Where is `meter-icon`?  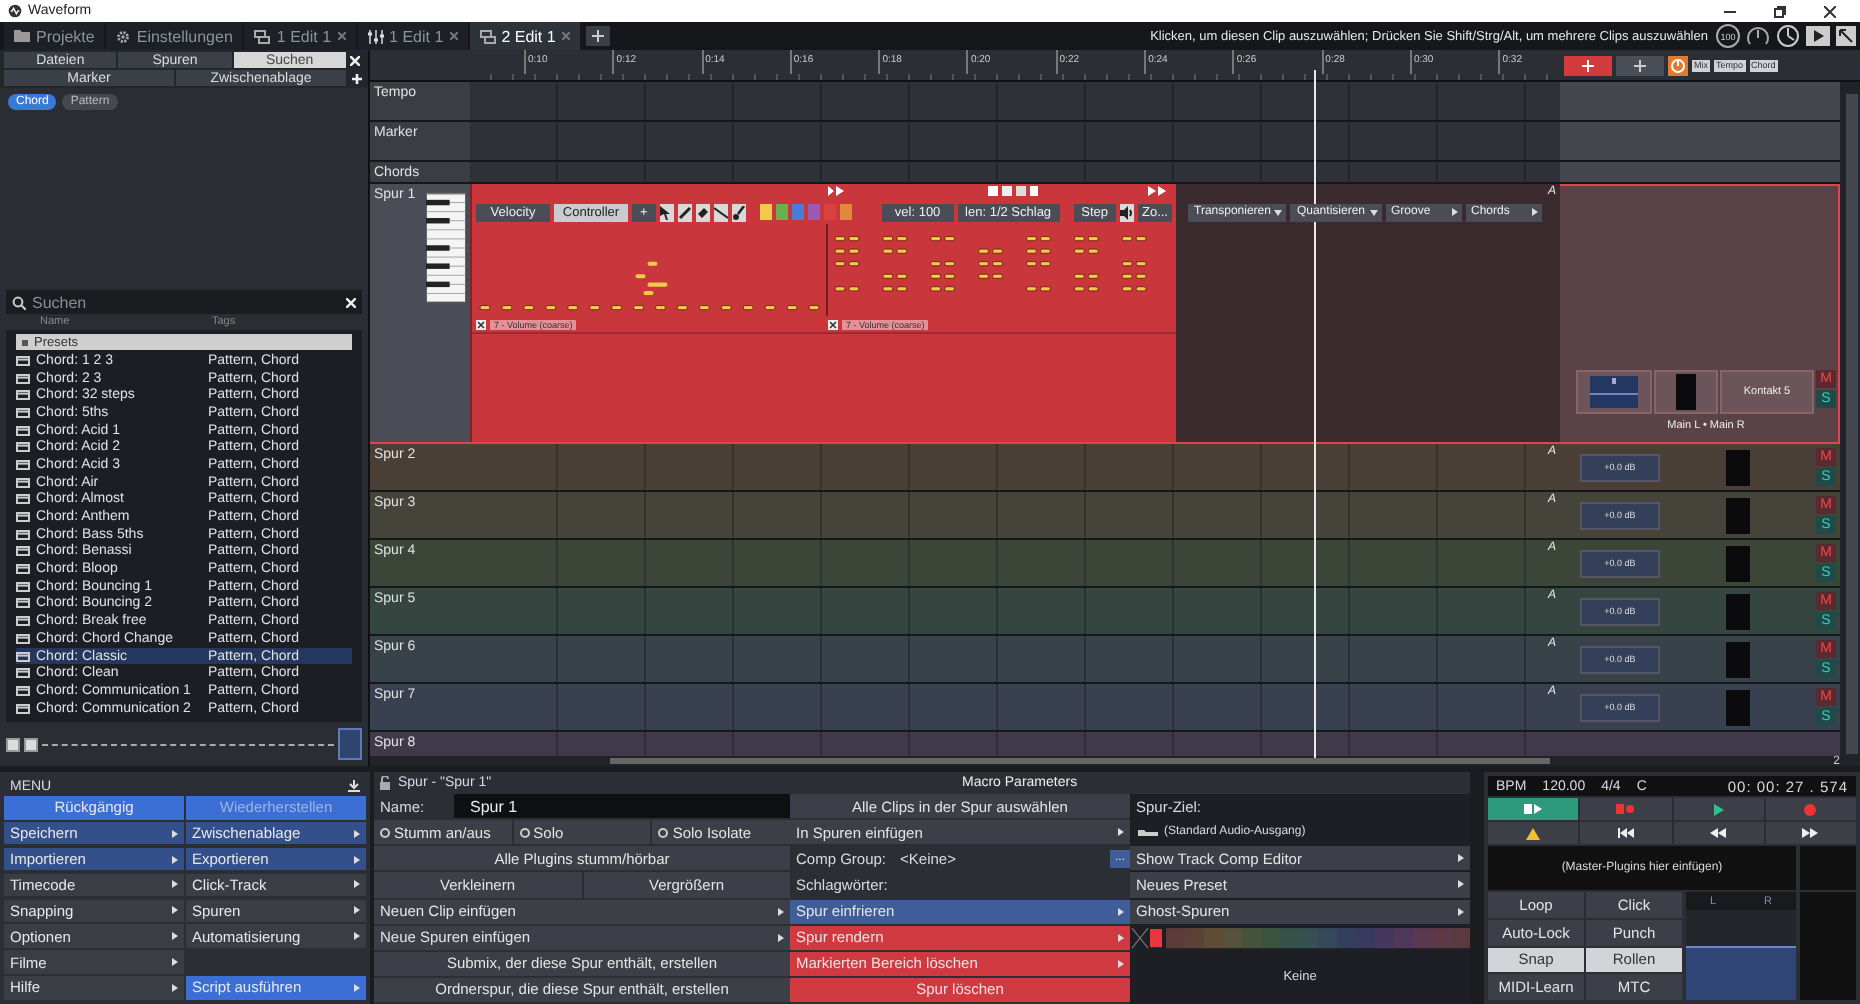
meter-icon is located at coordinates (1686, 392).